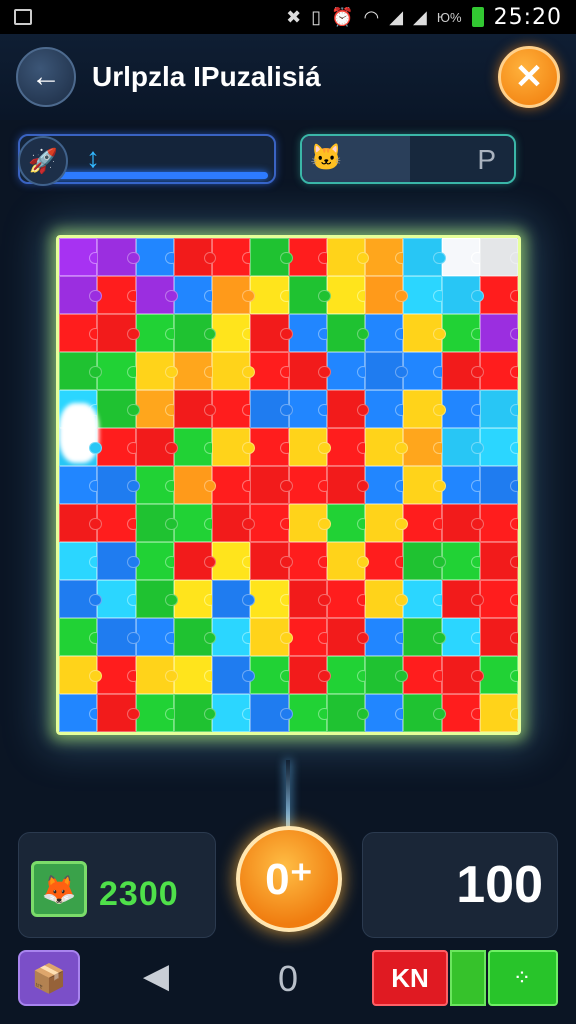 This screenshot has width=576, height=1024. I want to click on close-button: ✕, so click(529, 77).